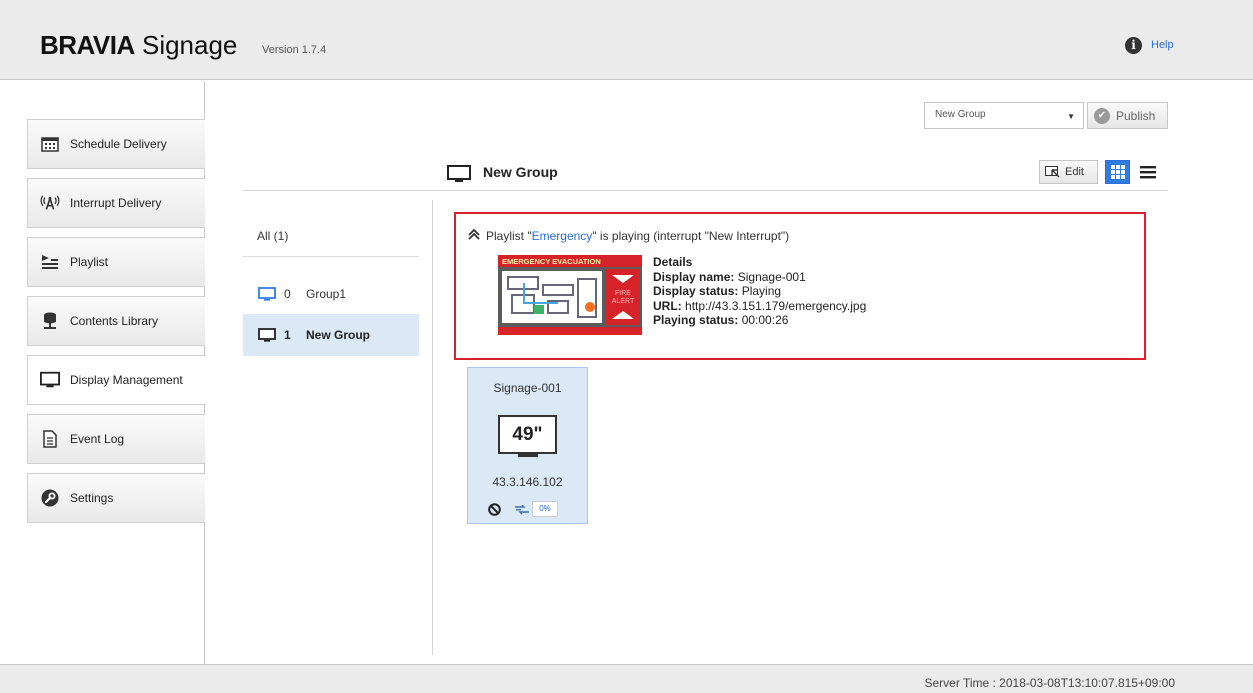 The width and height of the screenshot is (1253, 693). I want to click on publish-button: ✔ Publish, so click(1127, 115).